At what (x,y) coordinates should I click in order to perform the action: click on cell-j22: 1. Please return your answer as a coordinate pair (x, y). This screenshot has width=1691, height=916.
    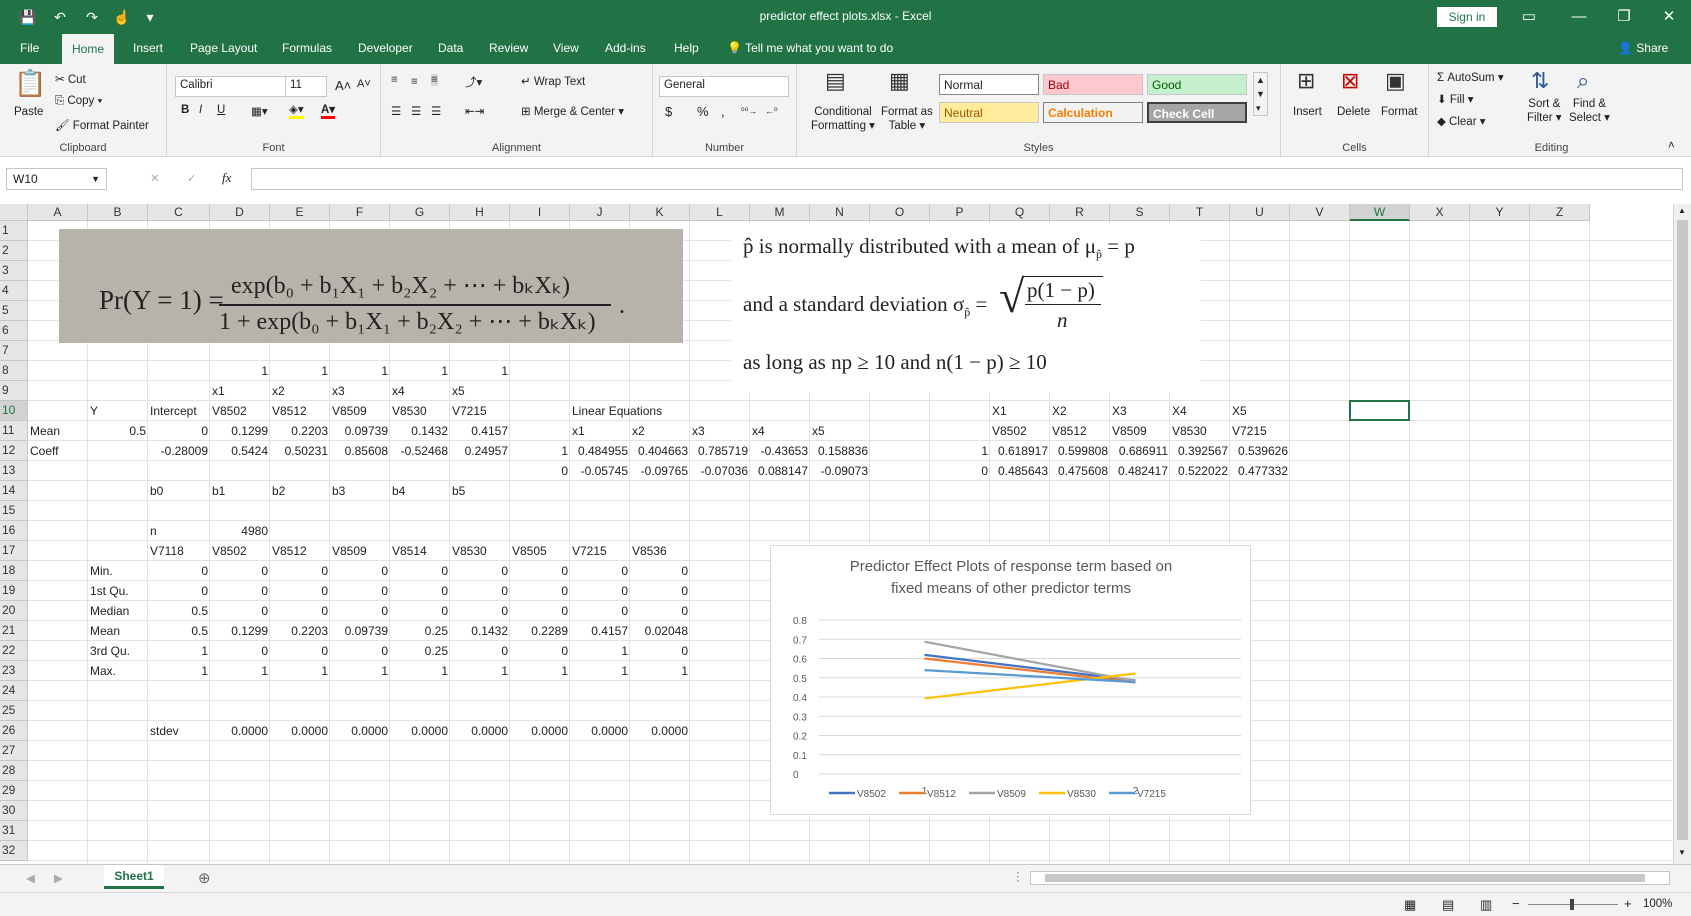
    Looking at the image, I should click on (600, 651).